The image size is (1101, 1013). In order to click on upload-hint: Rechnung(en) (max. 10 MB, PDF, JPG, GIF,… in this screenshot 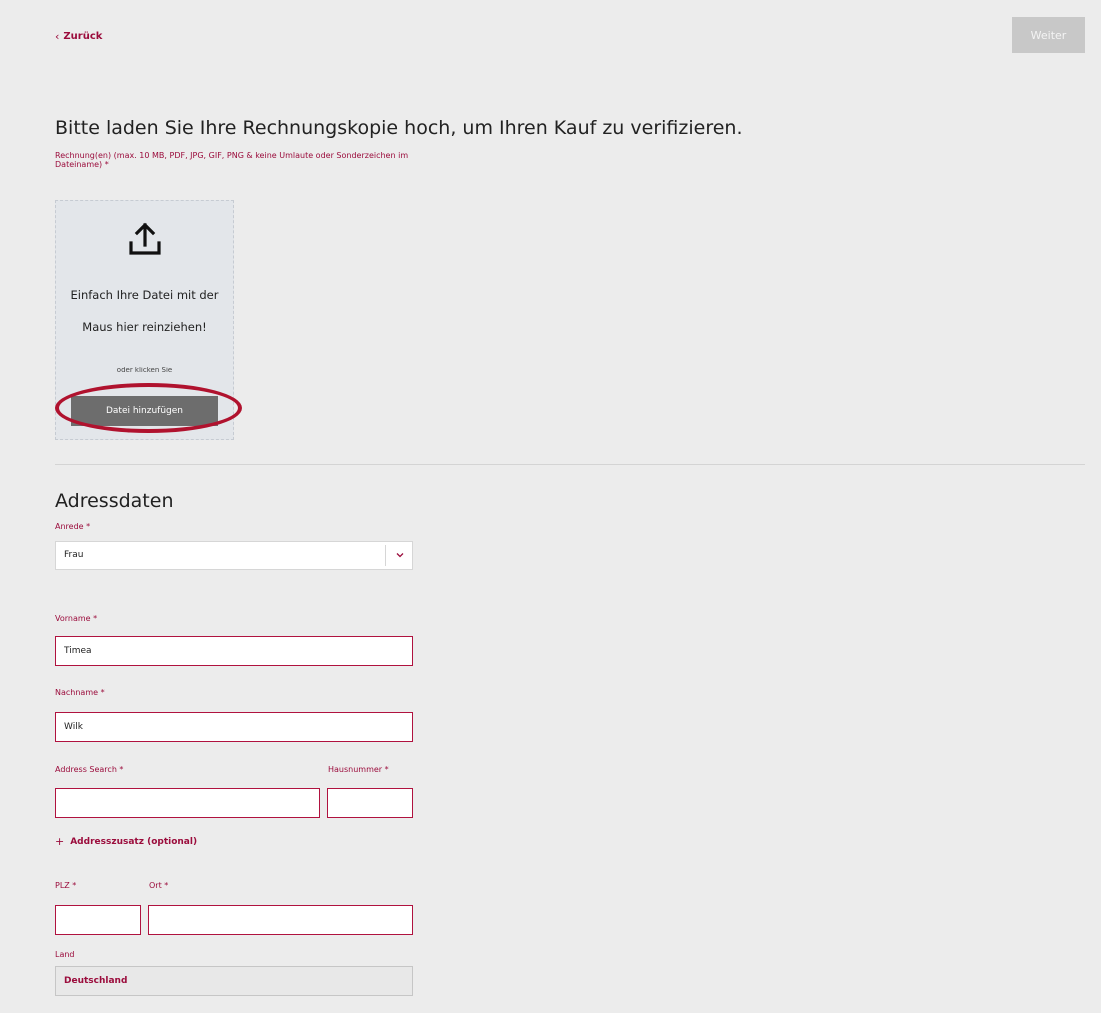, I will do `click(232, 160)`.